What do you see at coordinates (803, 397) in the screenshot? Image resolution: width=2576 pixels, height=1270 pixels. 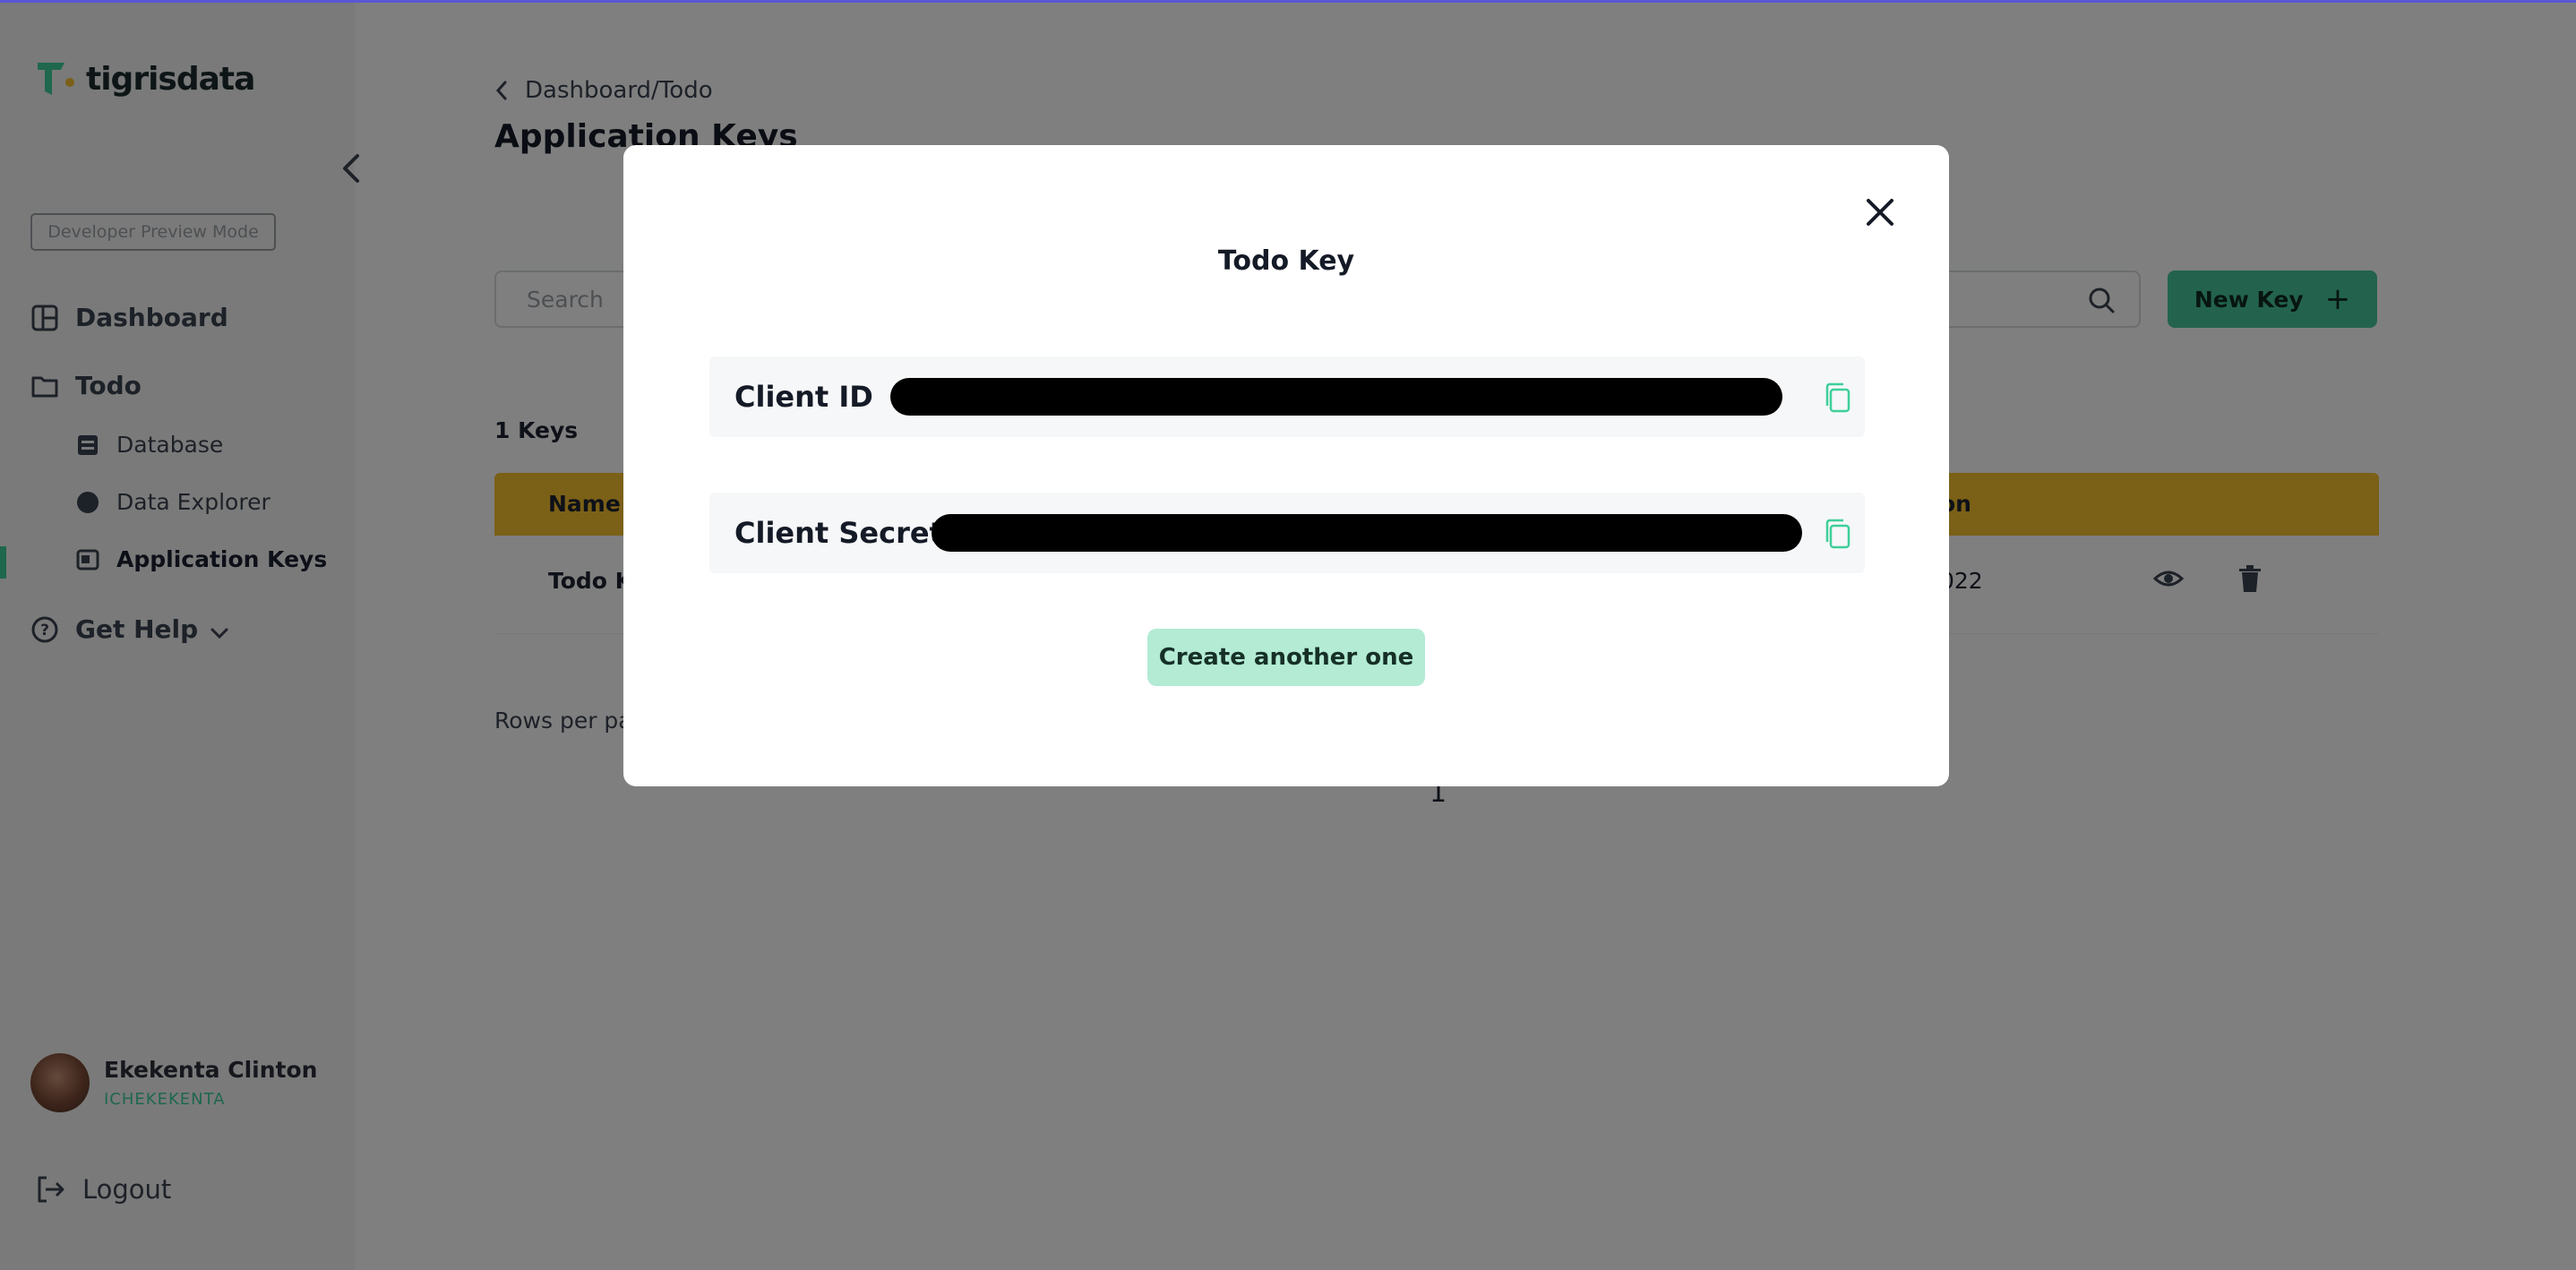 I see `client-id-label: Client ID` at bounding box center [803, 397].